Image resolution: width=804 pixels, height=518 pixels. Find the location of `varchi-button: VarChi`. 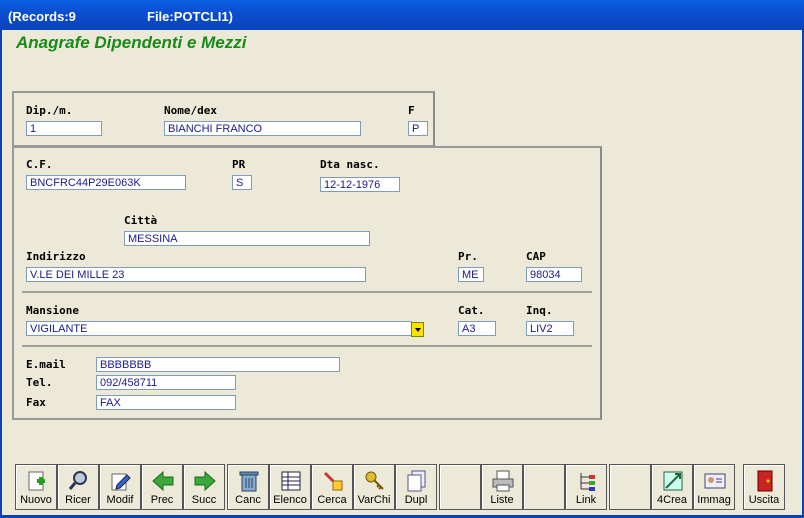

varchi-button: VarChi is located at coordinates (374, 487).